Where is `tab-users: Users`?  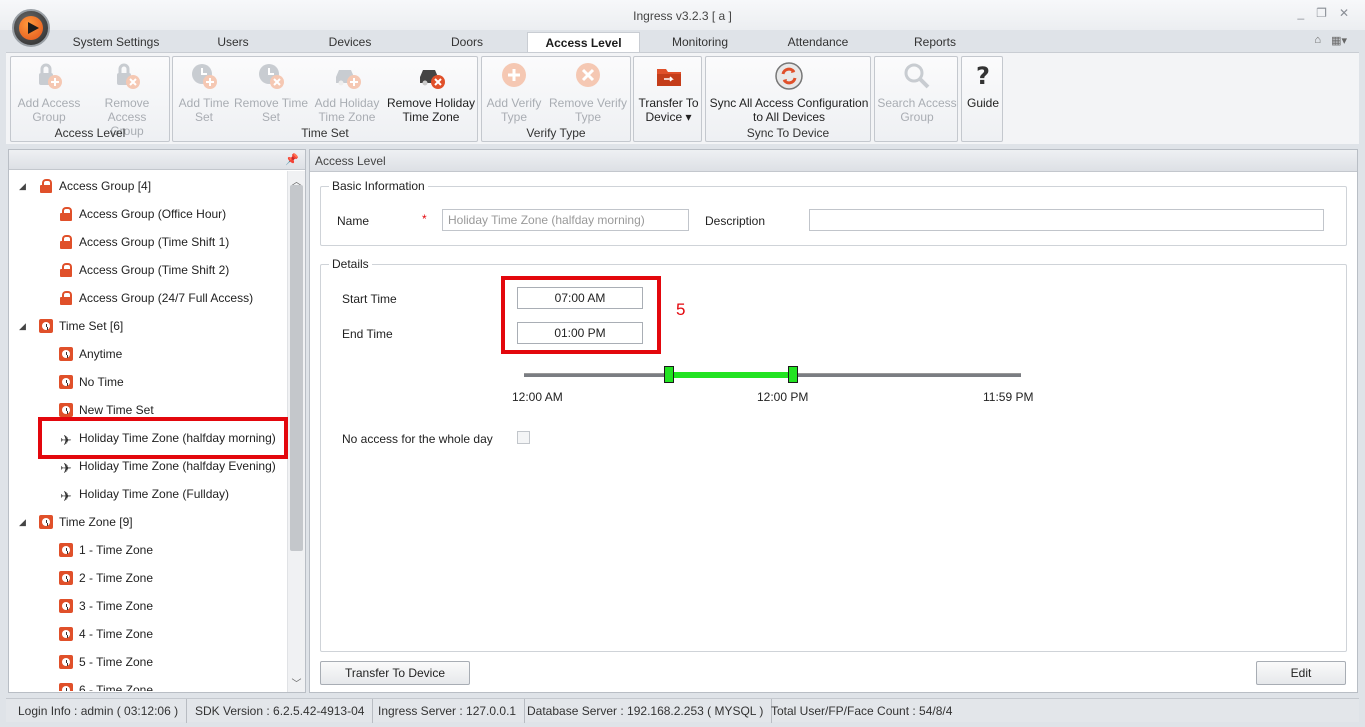
tab-users: Users is located at coordinates (233, 42).